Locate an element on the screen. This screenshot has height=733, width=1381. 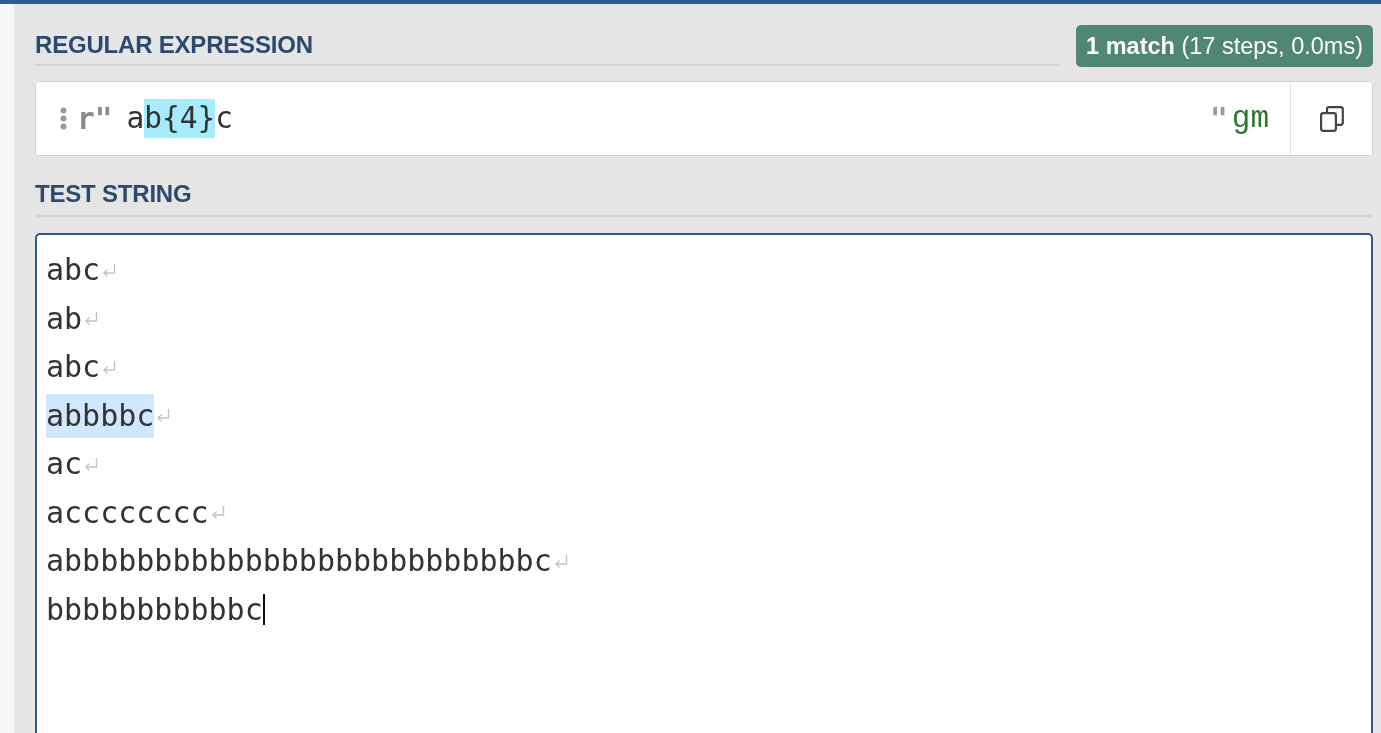
test-string-line: bbbbbbbbbbbc is located at coordinates (154, 609).